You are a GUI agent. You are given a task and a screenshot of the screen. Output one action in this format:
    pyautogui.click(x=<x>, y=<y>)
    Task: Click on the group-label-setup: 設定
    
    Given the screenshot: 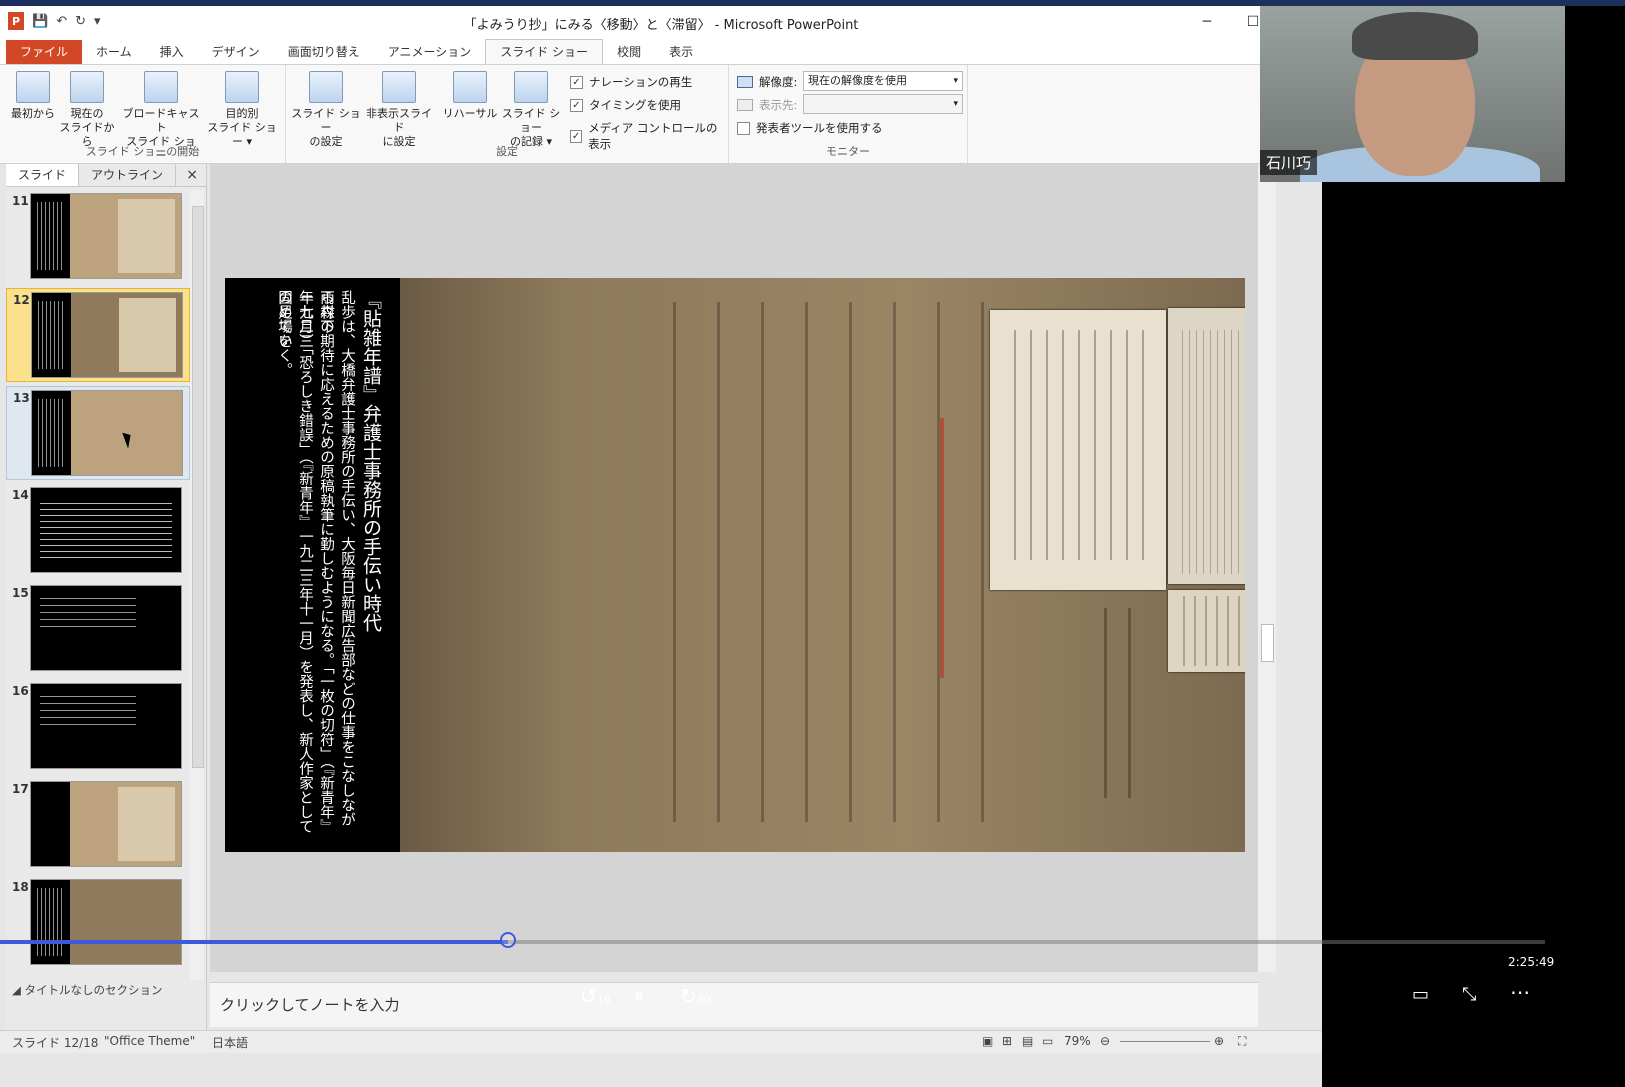 What is the action you would take?
    pyautogui.click(x=507, y=151)
    